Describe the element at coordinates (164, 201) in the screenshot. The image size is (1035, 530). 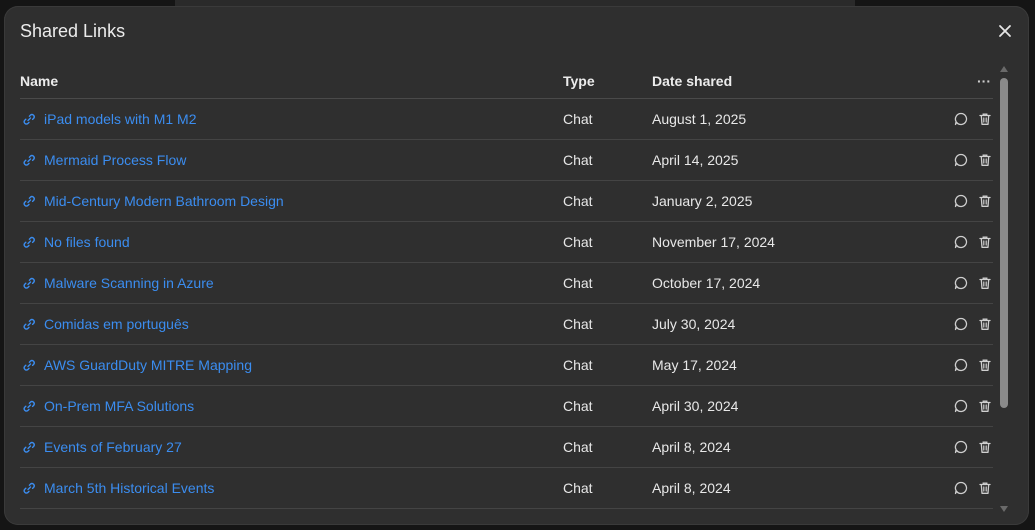
I see `shared-link-name: Mid-Century Modern Bathroom Design` at that location.